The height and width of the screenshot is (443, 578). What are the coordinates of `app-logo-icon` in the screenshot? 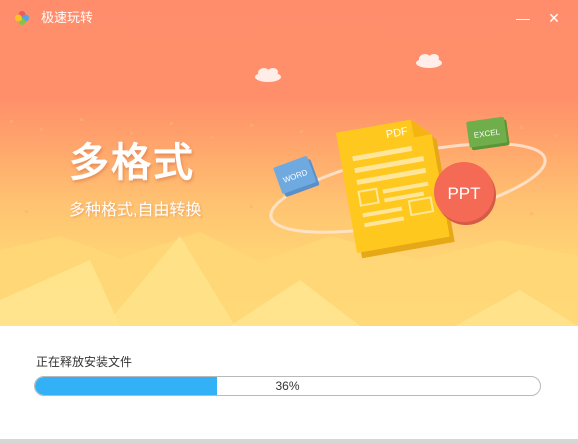 It's located at (22, 18).